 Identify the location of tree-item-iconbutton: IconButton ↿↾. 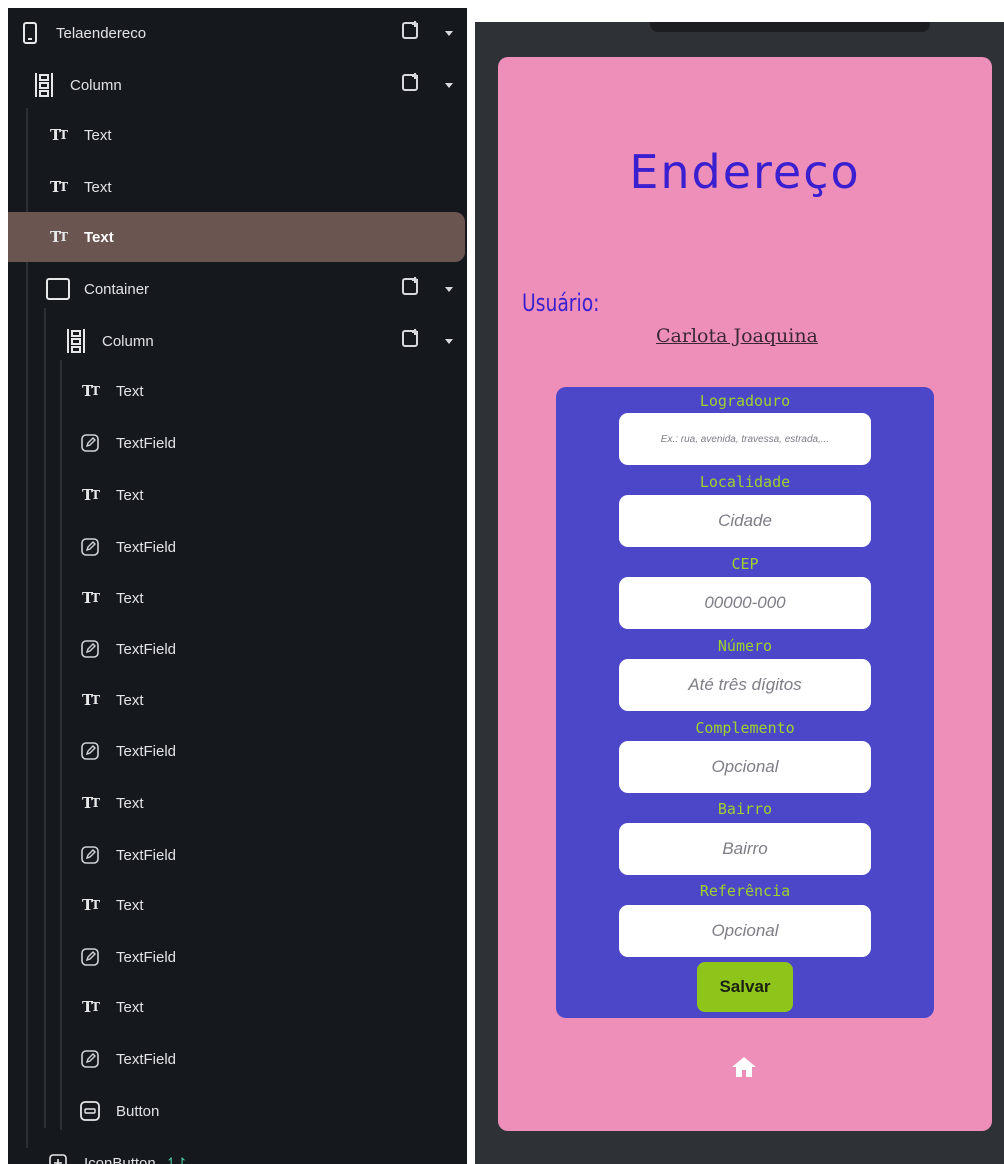
(237, 1151).